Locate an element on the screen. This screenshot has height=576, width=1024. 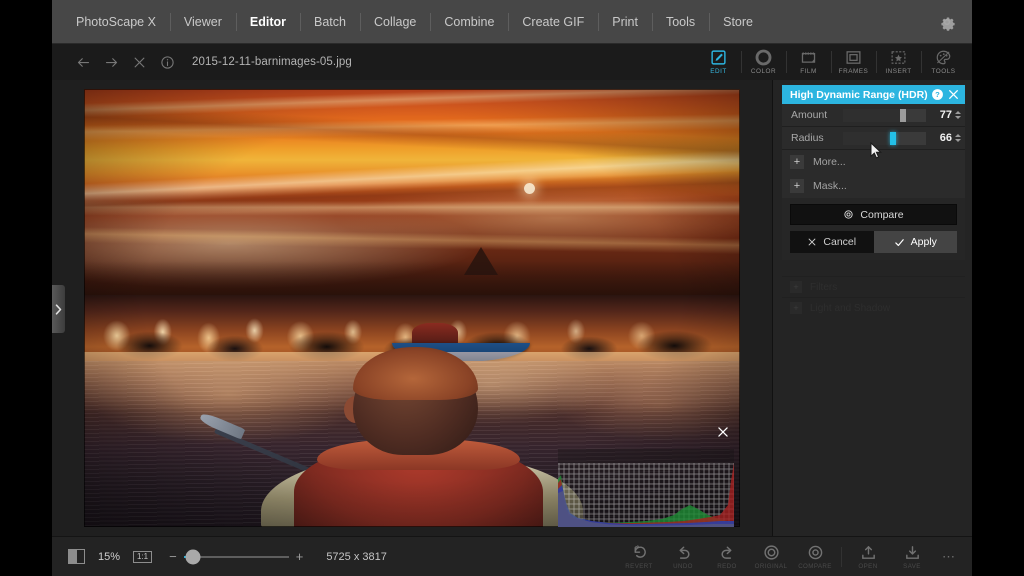
info-icon is located at coordinates (167, 62).